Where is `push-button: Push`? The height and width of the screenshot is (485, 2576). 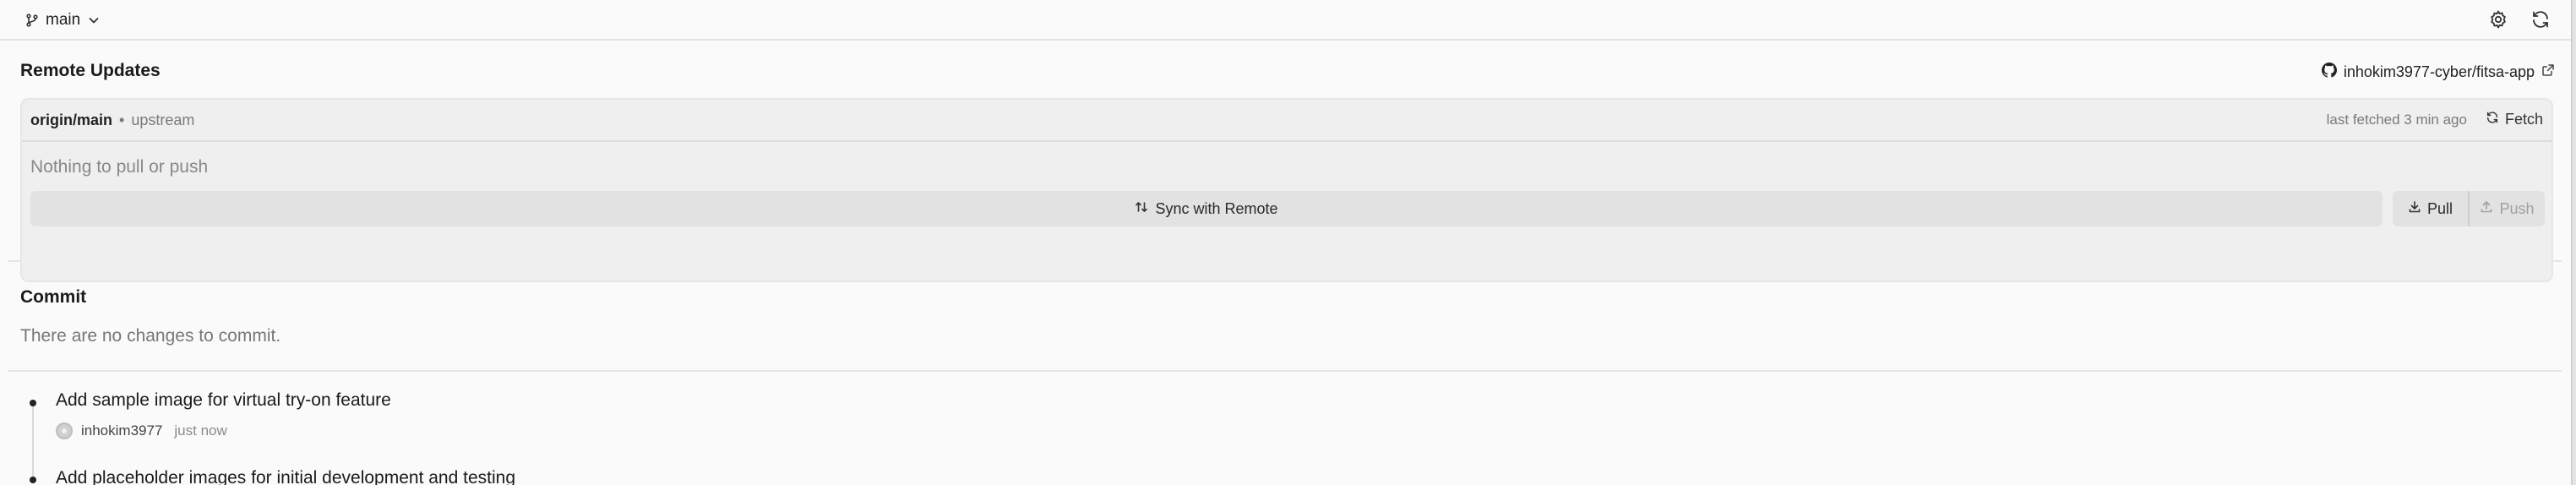
push-button: Push is located at coordinates (2507, 209).